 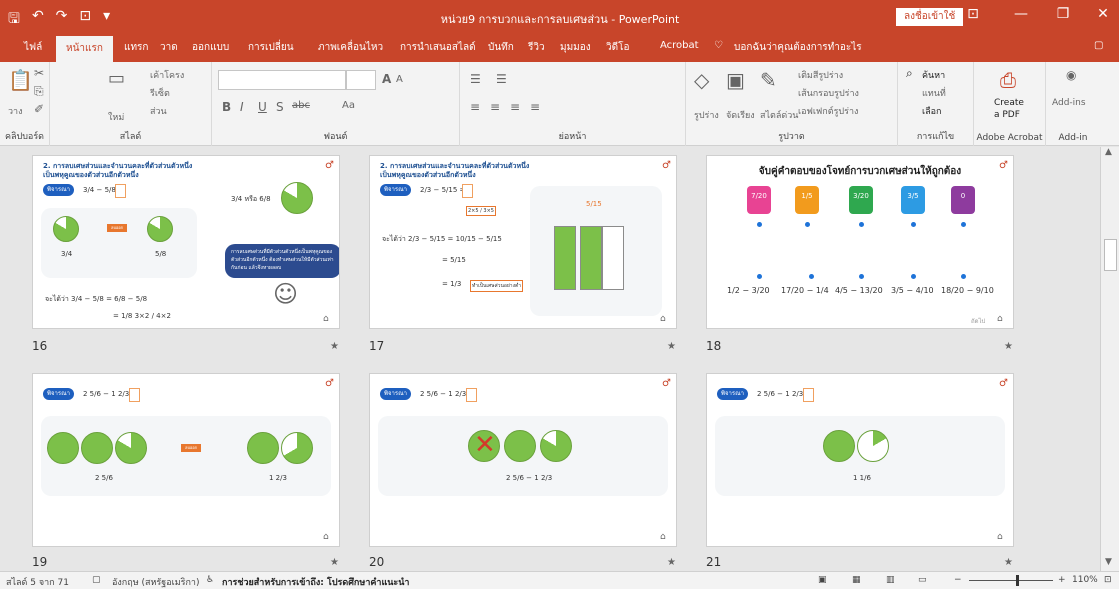 What do you see at coordinates (475, 107) in the screenshot?
I see `align-left-icon: ≡` at bounding box center [475, 107].